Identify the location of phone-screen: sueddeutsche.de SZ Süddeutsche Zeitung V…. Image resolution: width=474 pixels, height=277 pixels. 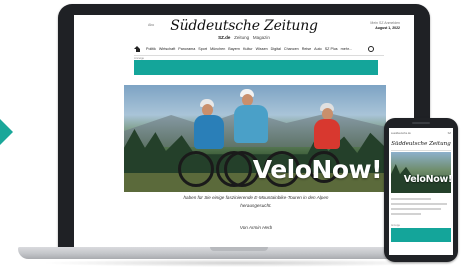
(421, 191).